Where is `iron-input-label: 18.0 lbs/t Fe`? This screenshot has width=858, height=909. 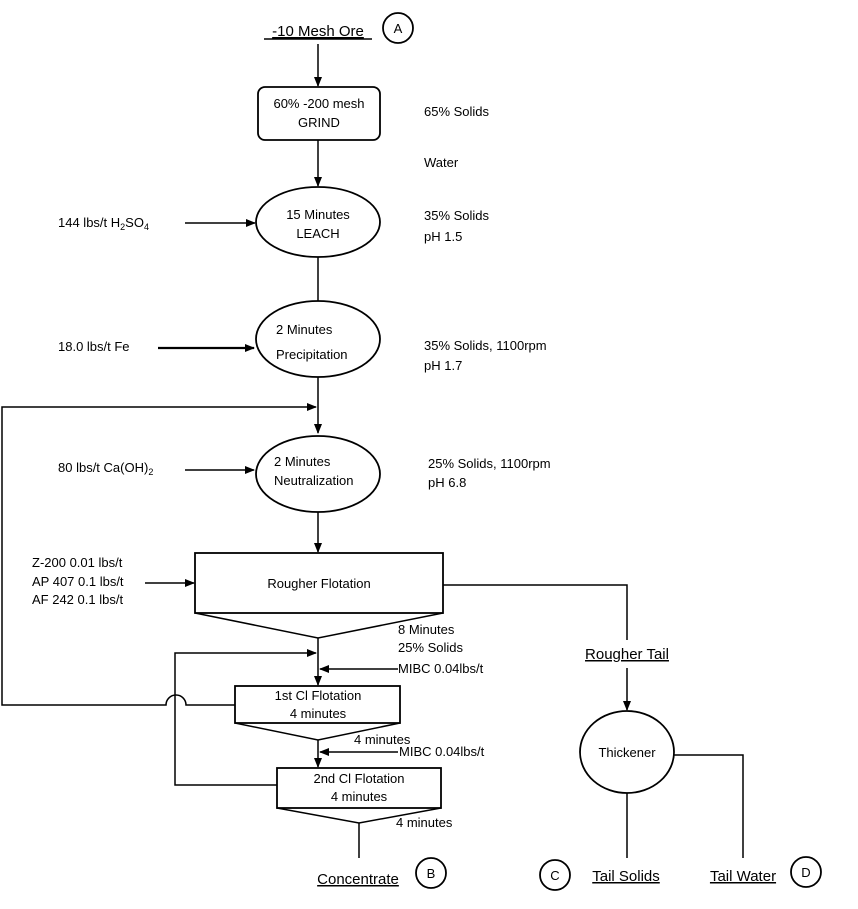
iron-input-label: 18.0 lbs/t Fe is located at coordinates (94, 346).